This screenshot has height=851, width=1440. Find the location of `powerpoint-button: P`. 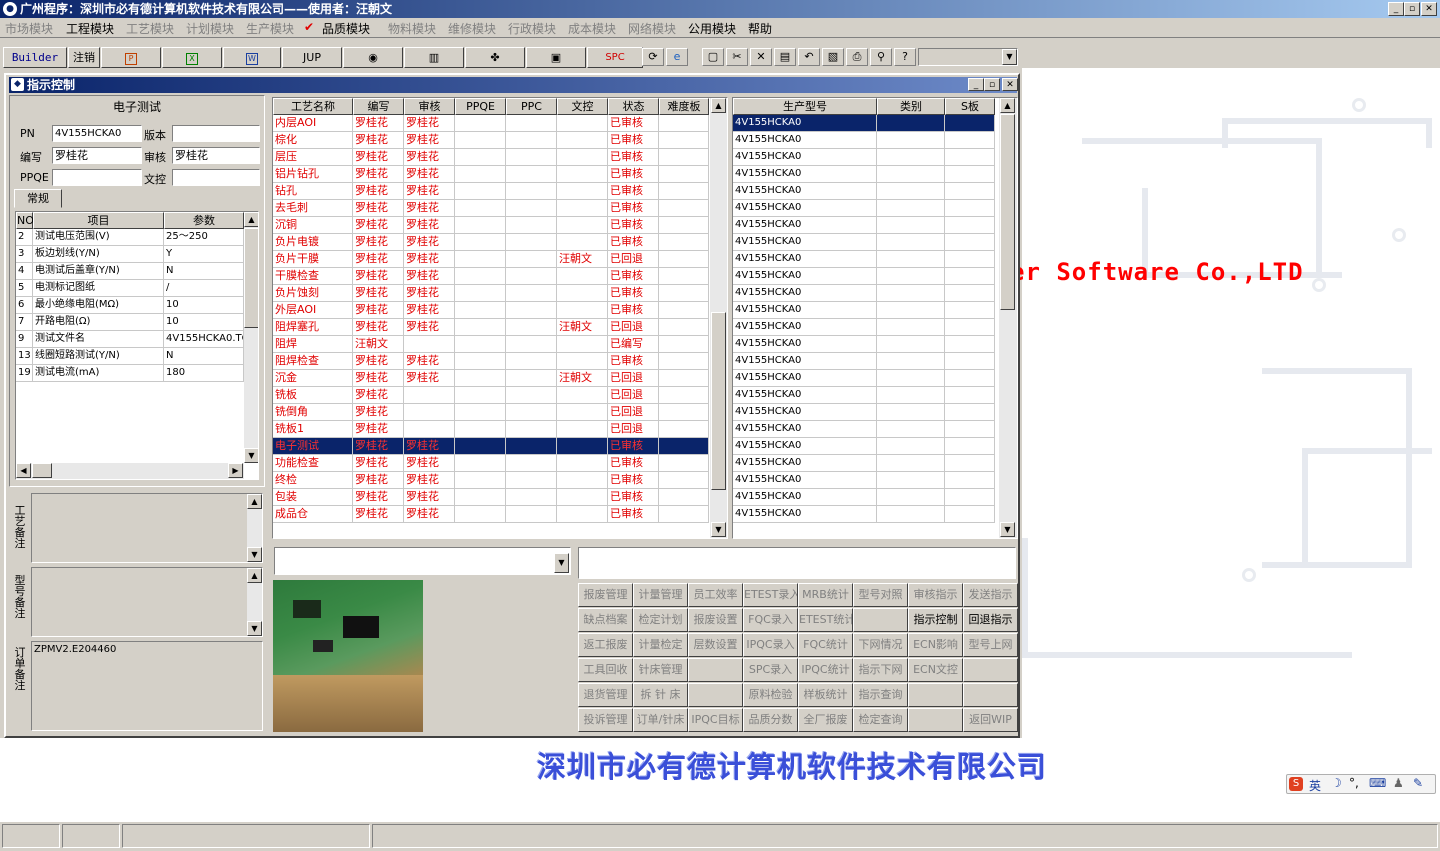

powerpoint-button: P is located at coordinates (131, 57).